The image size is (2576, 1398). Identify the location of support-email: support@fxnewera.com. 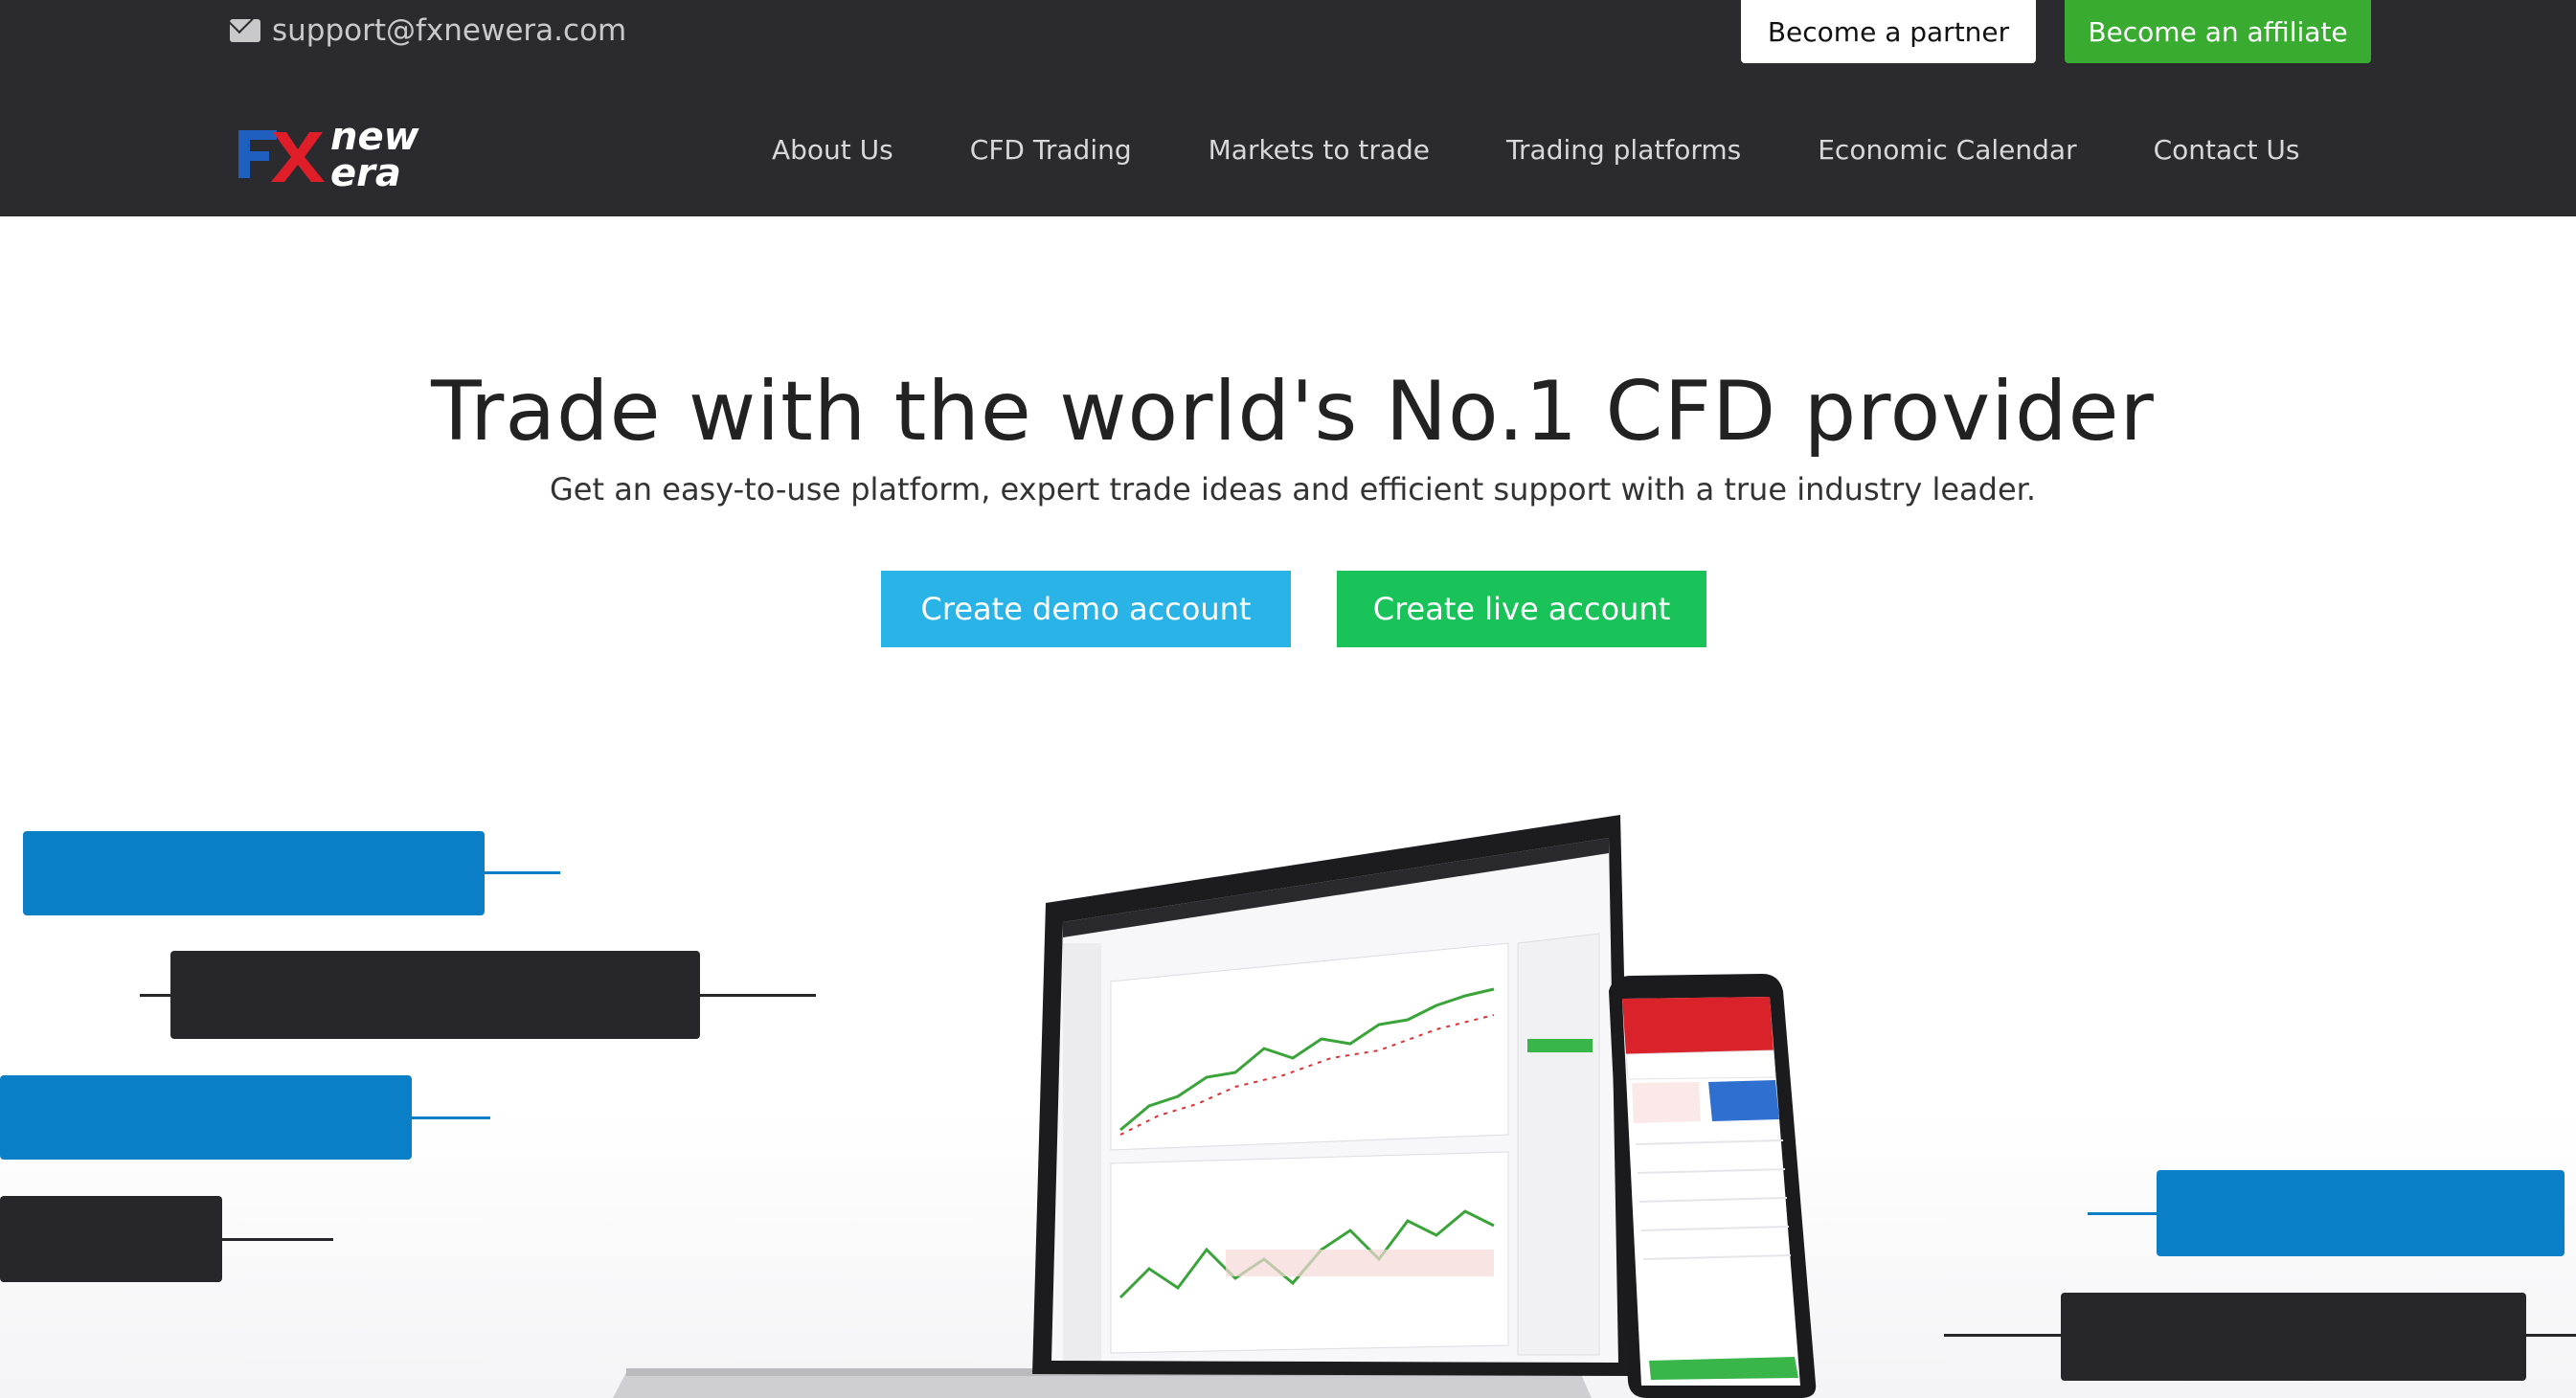
(428, 30).